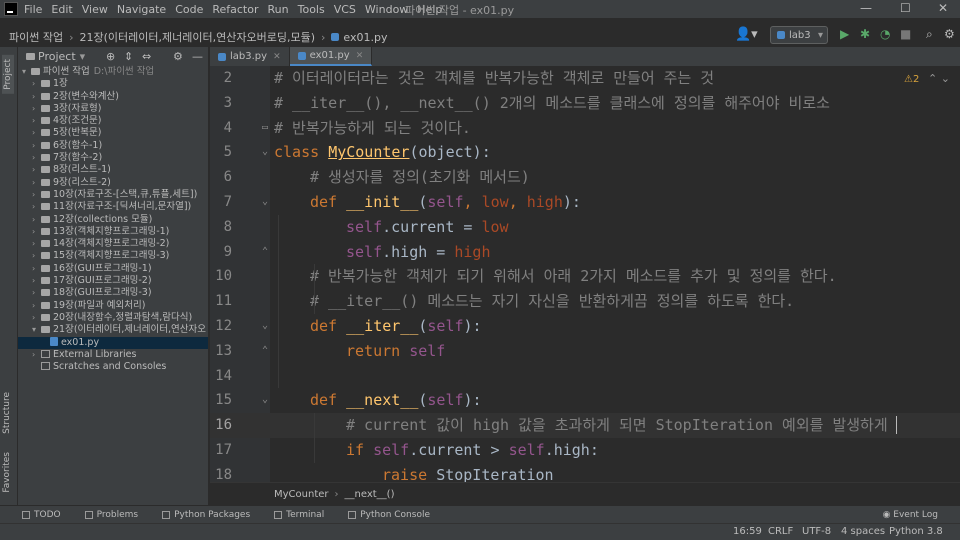  I want to click on tree-folder: › 6장(함수-1), so click(113, 146).